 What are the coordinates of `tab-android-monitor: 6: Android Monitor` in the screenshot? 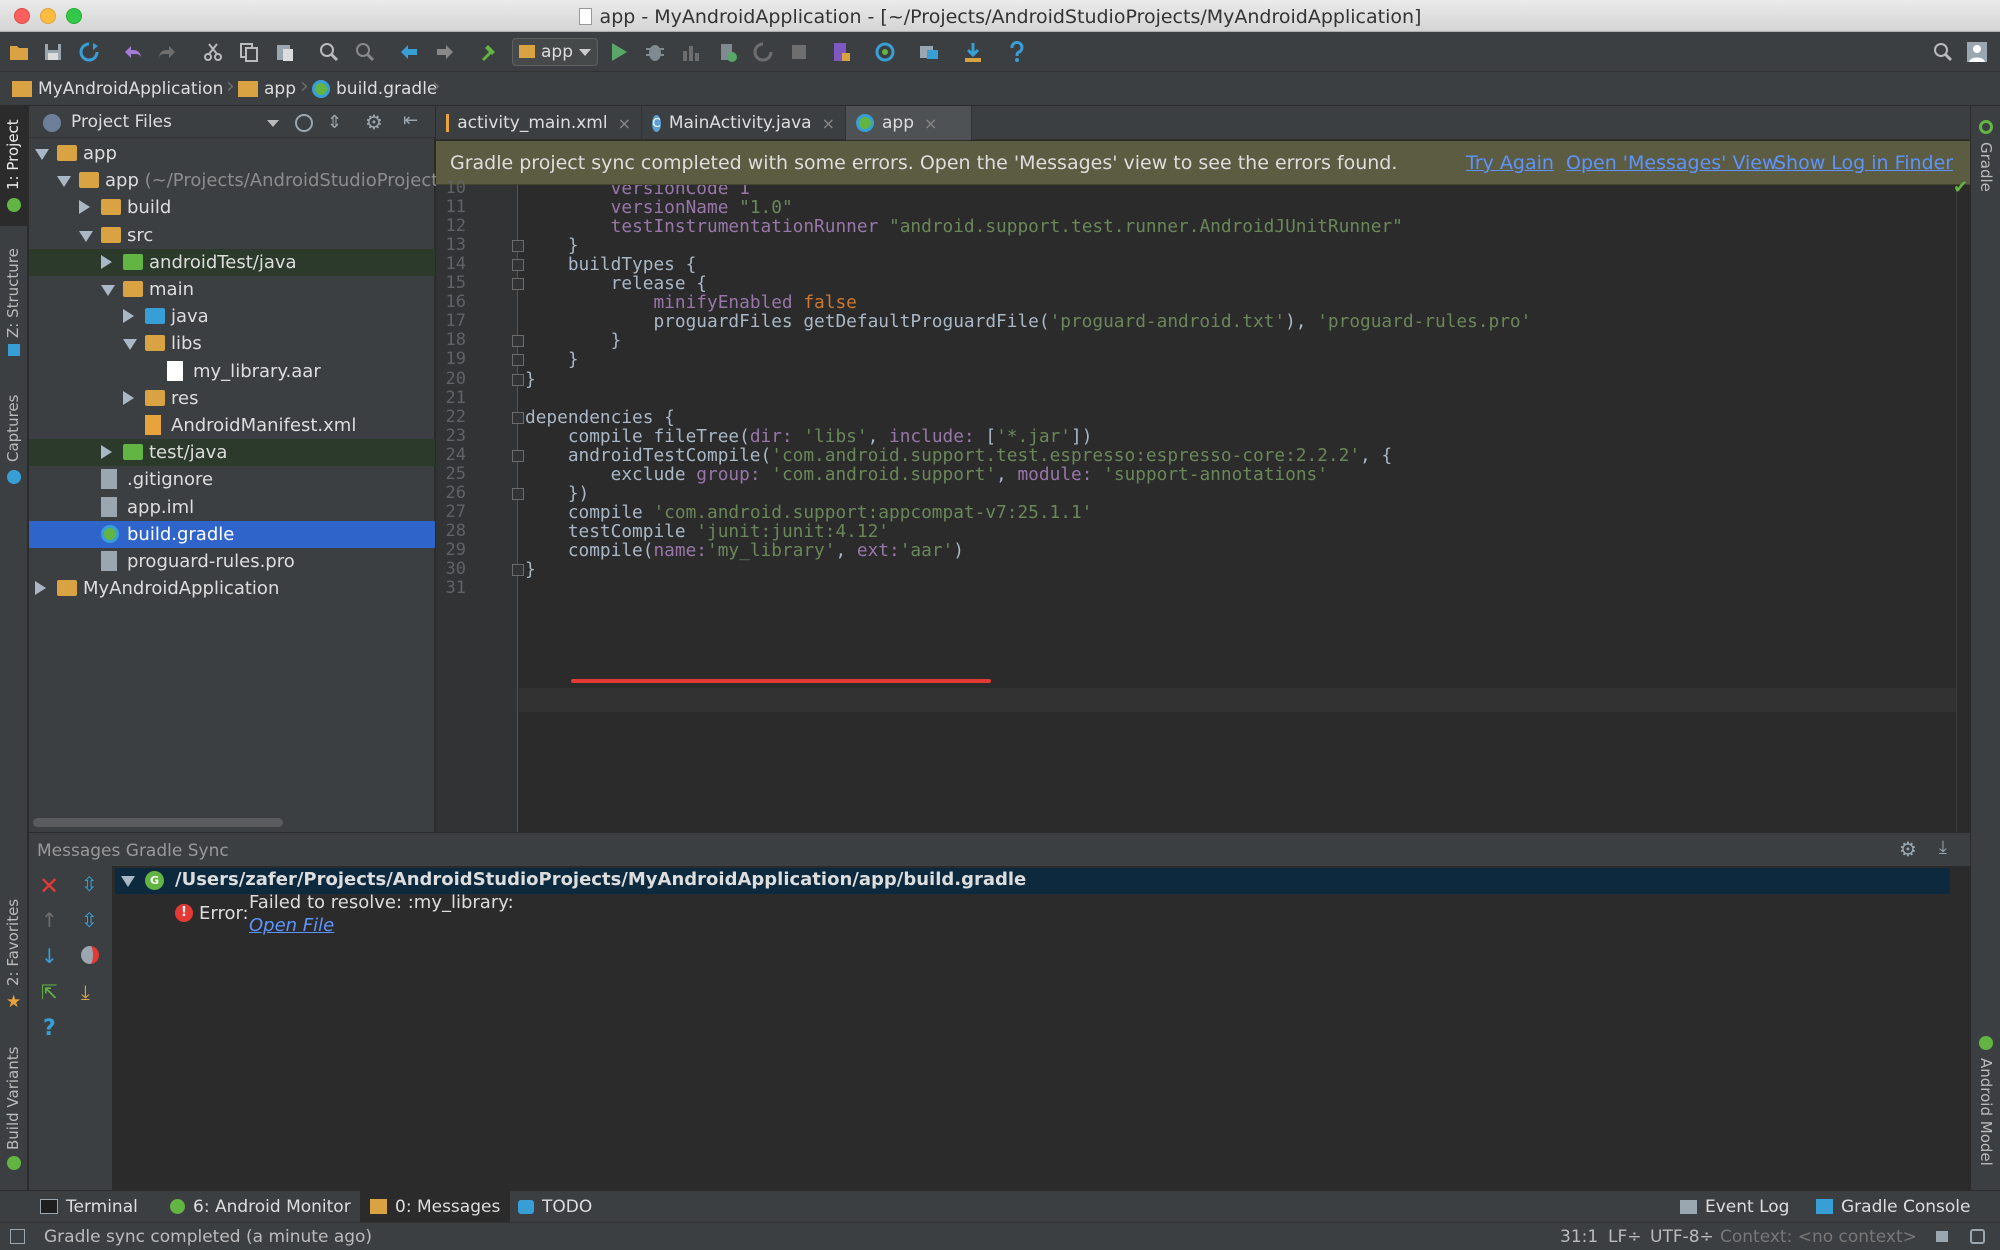 It's located at (260, 1206).